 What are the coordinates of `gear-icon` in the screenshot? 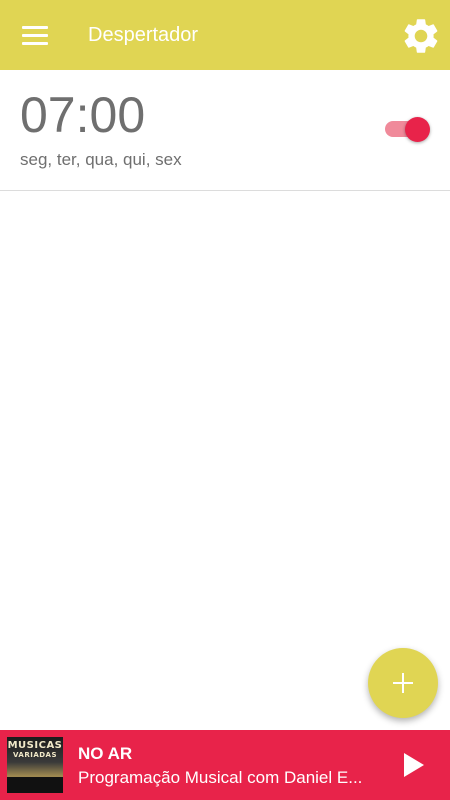 It's located at (421, 36).